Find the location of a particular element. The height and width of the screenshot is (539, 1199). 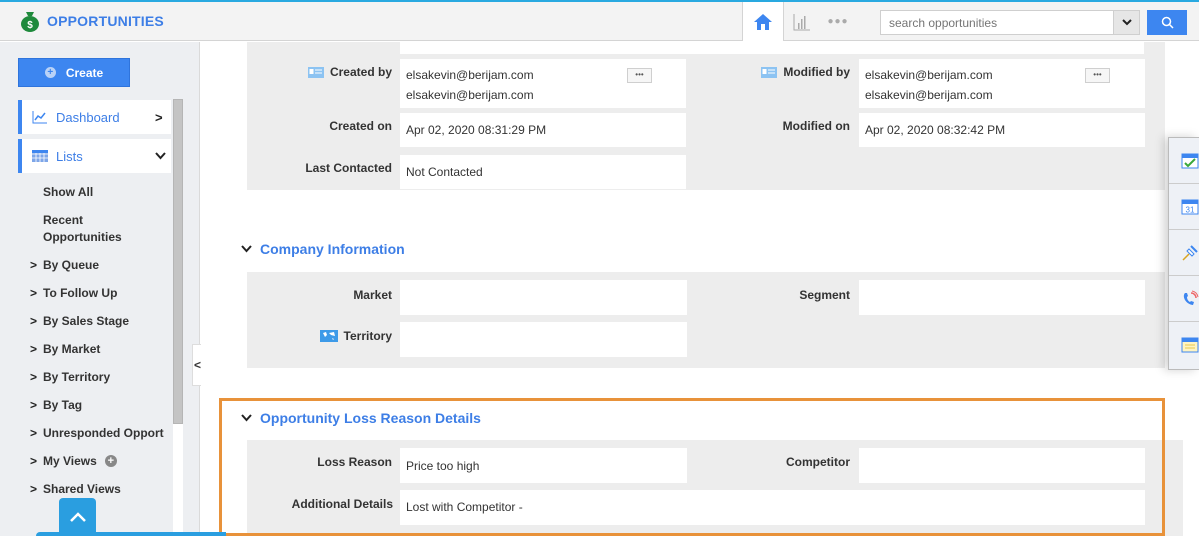

competitor-field is located at coordinates (1002, 465).